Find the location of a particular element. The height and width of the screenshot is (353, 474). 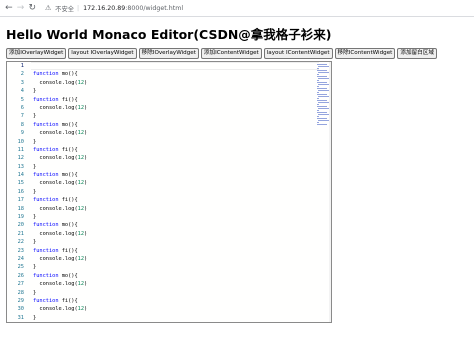

code-line: 14 function mo(){ is located at coordinates (167, 175).